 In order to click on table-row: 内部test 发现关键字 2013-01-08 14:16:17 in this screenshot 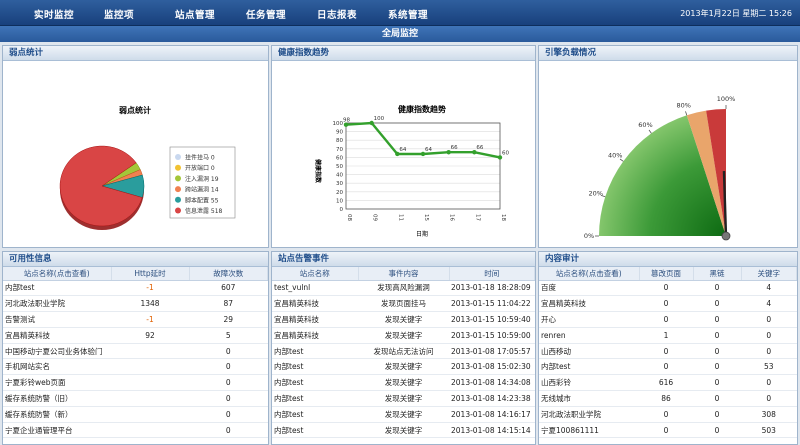, I will do `click(403, 414)`.